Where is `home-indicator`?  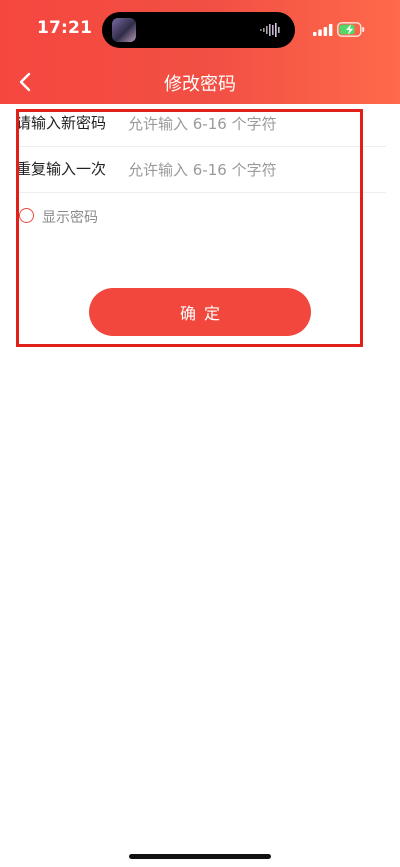
home-indicator is located at coordinates (200, 856).